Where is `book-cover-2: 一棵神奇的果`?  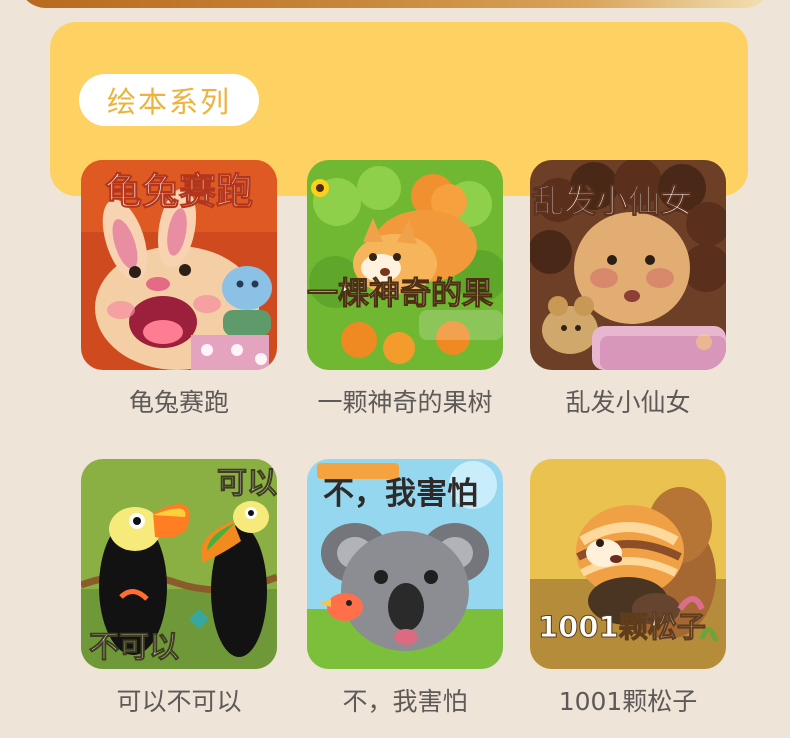 book-cover-2: 一棵神奇的果 is located at coordinates (405, 265).